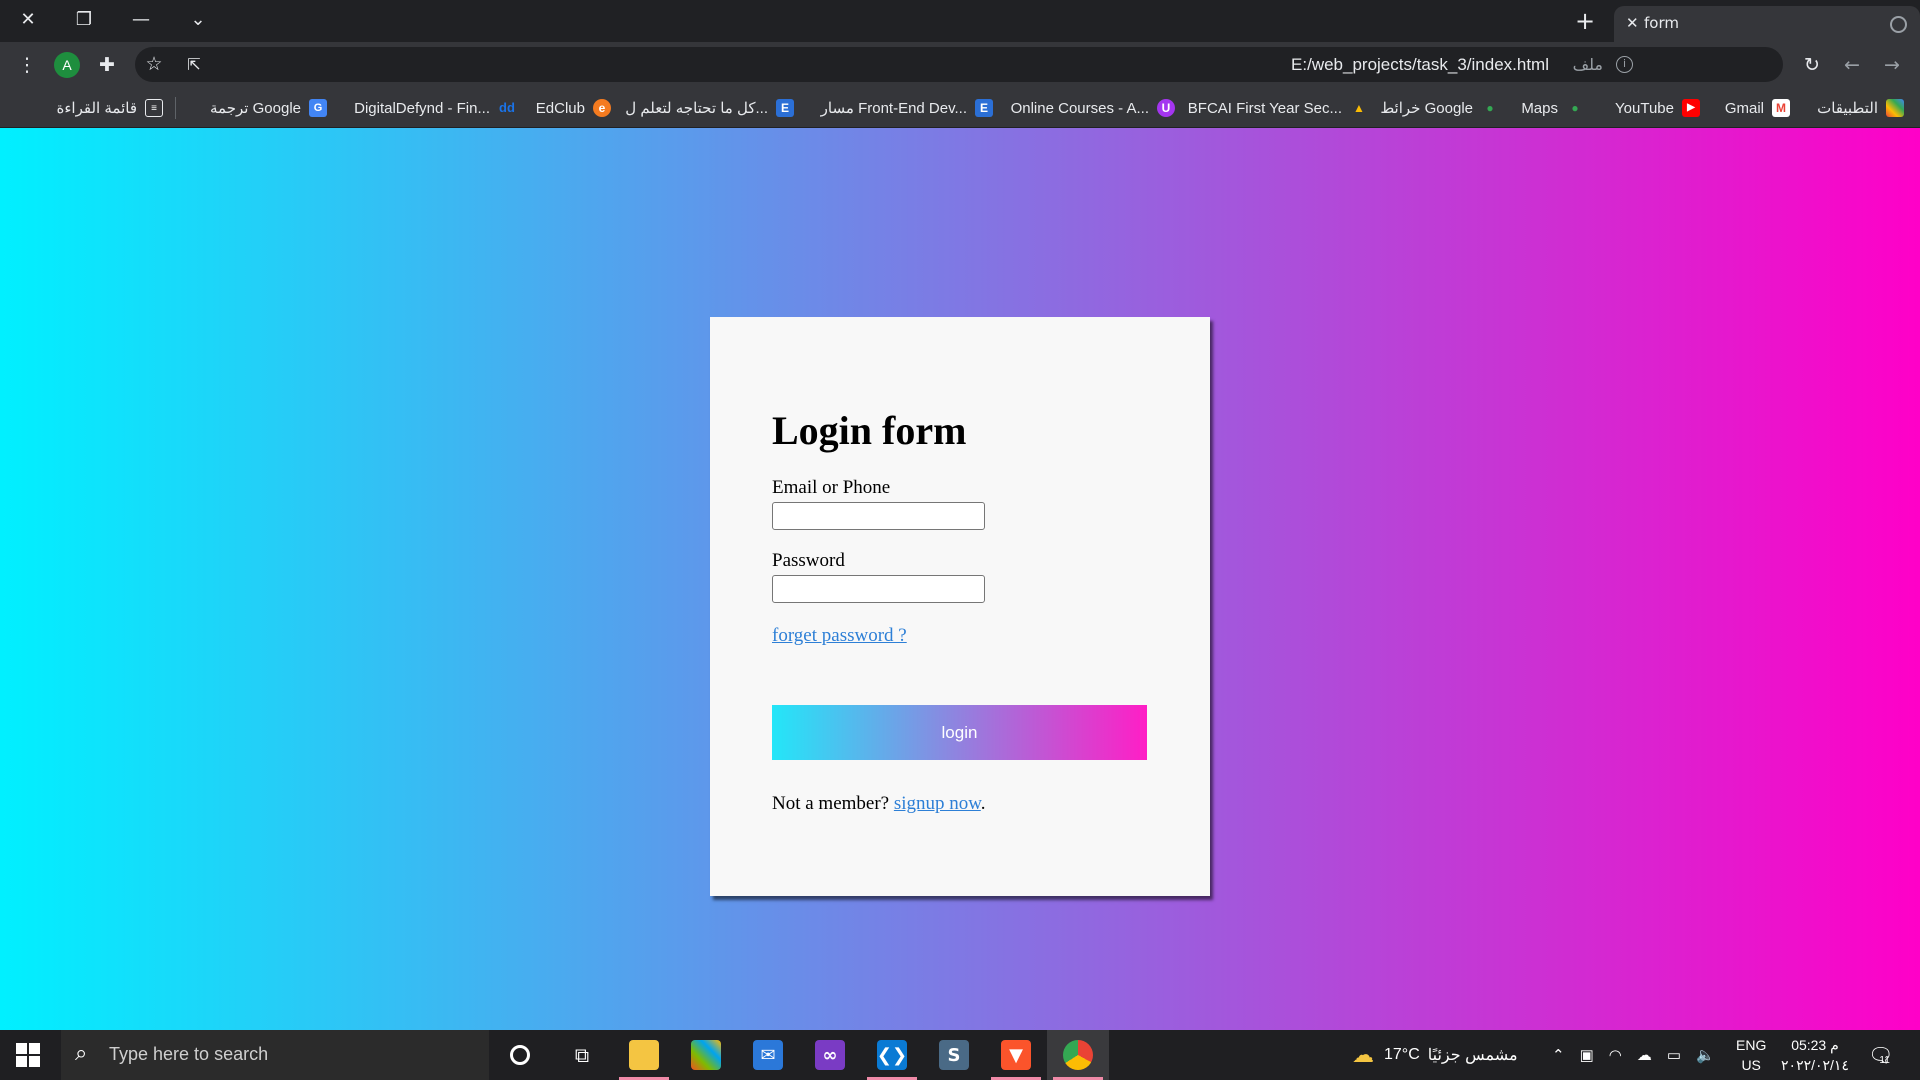 The image size is (1920, 1080). Describe the element at coordinates (1674, 1055) in the screenshot. I see `battery-icon: ▭` at that location.